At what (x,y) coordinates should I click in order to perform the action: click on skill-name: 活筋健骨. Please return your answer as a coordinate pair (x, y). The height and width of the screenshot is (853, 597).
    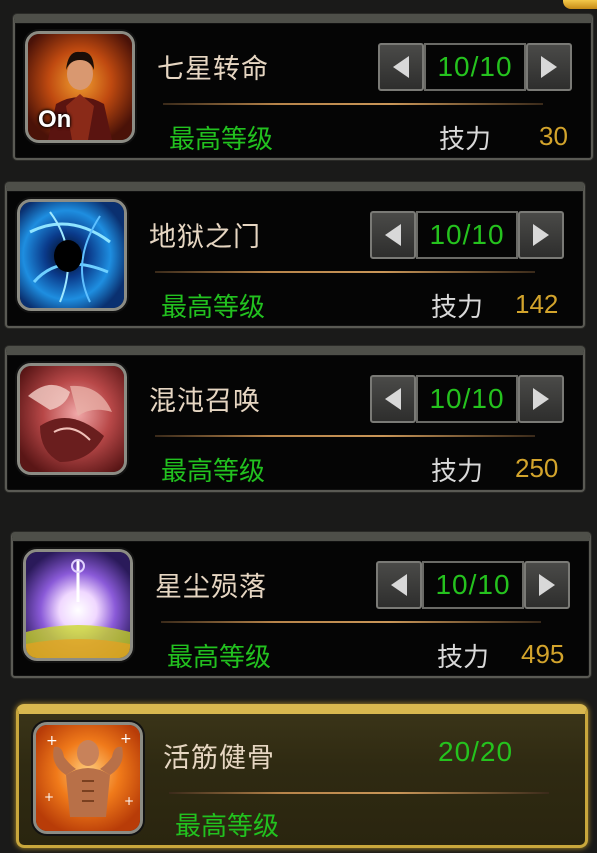
    Looking at the image, I should click on (219, 758).